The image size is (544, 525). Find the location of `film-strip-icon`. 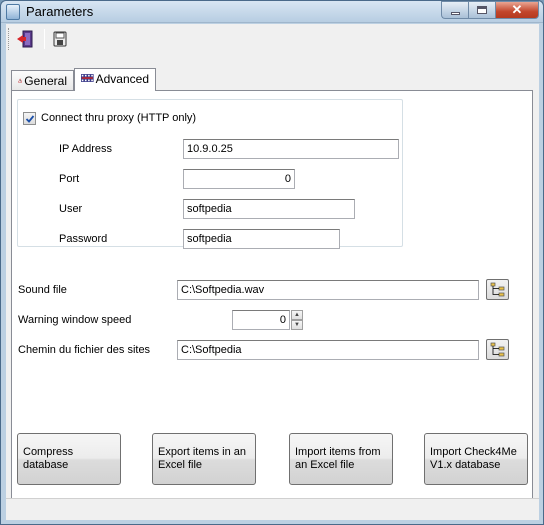

film-strip-icon is located at coordinates (87, 78).